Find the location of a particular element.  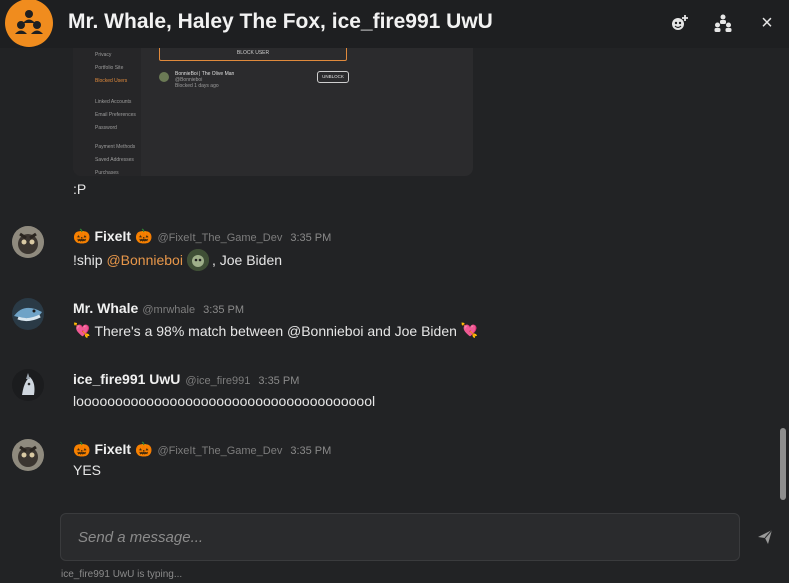

message-header: ice_fire991 UwU @ice_fire991 3:35 PM is located at coordinates (186, 379).